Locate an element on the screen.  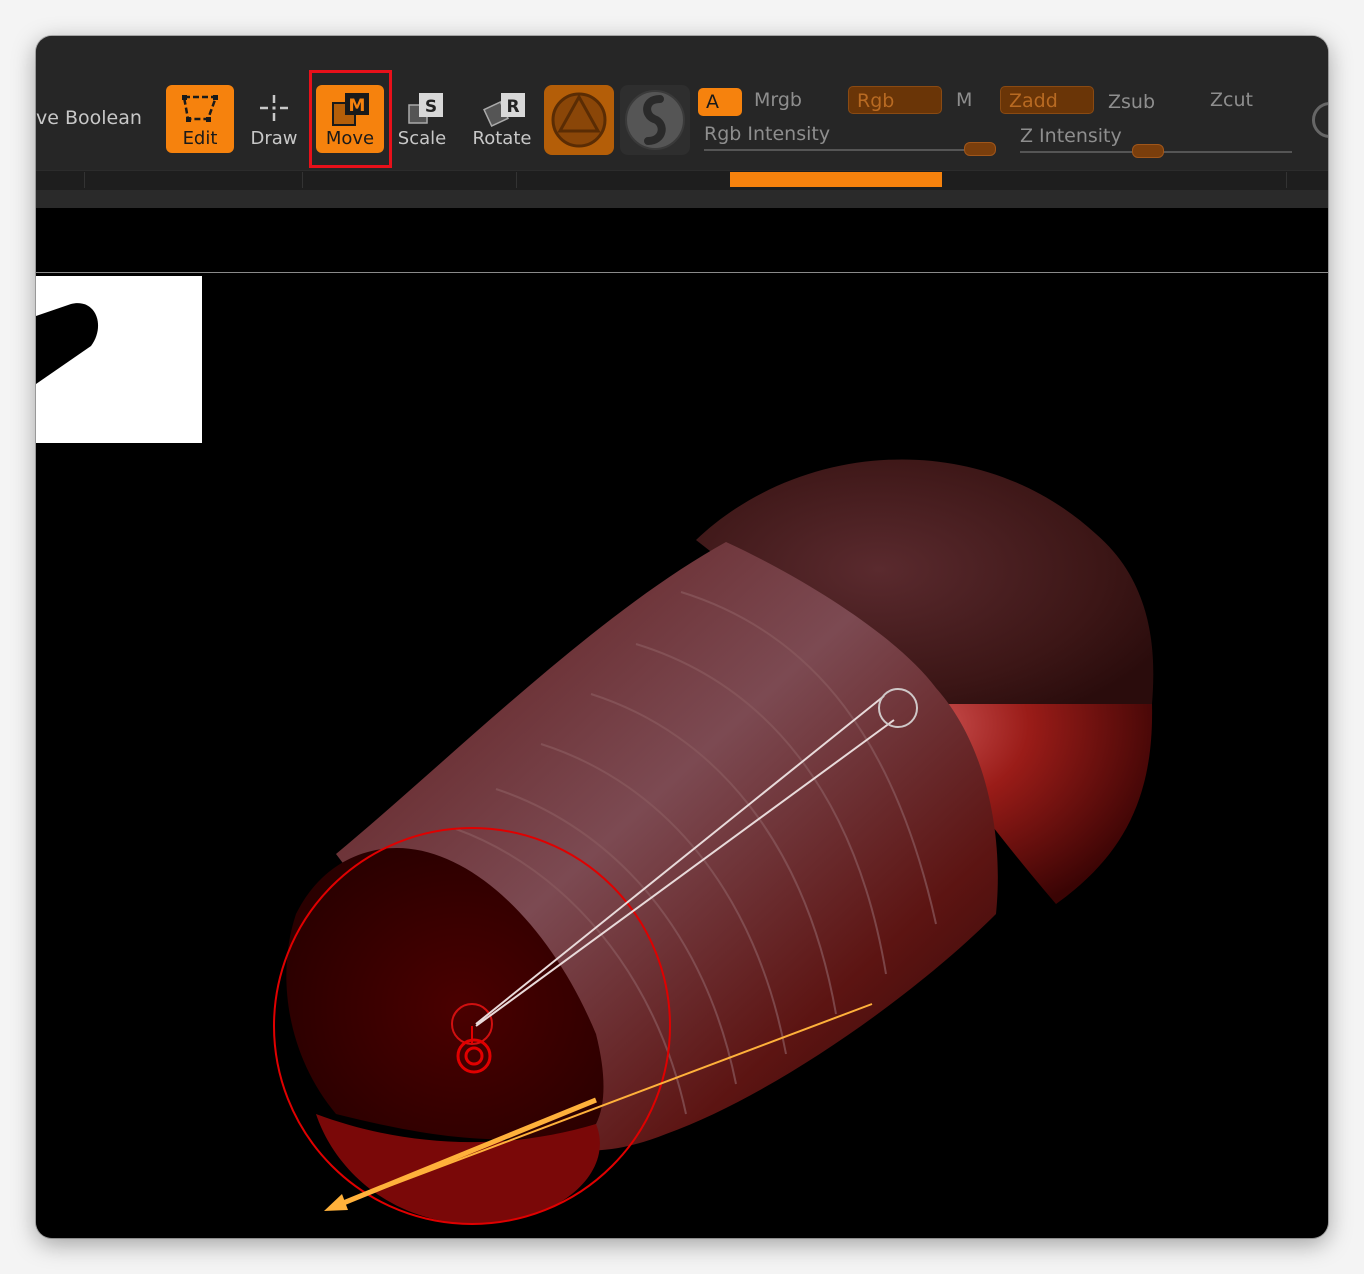
stroke-icon is located at coordinates (655, 120).